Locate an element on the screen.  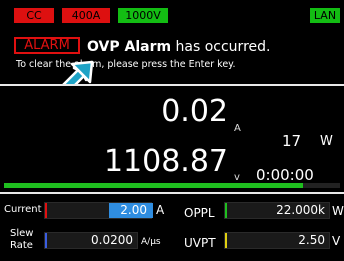
voltage-reading: 1108.87 is located at coordinates (165, 161).